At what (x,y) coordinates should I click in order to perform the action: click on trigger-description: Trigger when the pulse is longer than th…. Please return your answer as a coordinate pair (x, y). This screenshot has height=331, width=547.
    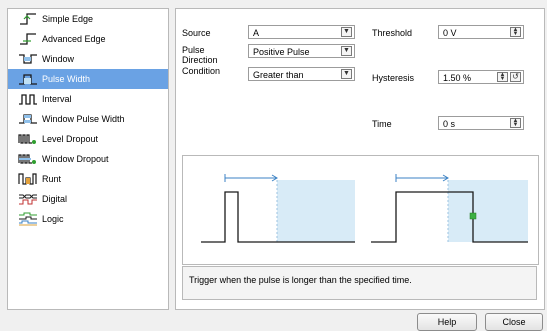
    Looking at the image, I should click on (359, 283).